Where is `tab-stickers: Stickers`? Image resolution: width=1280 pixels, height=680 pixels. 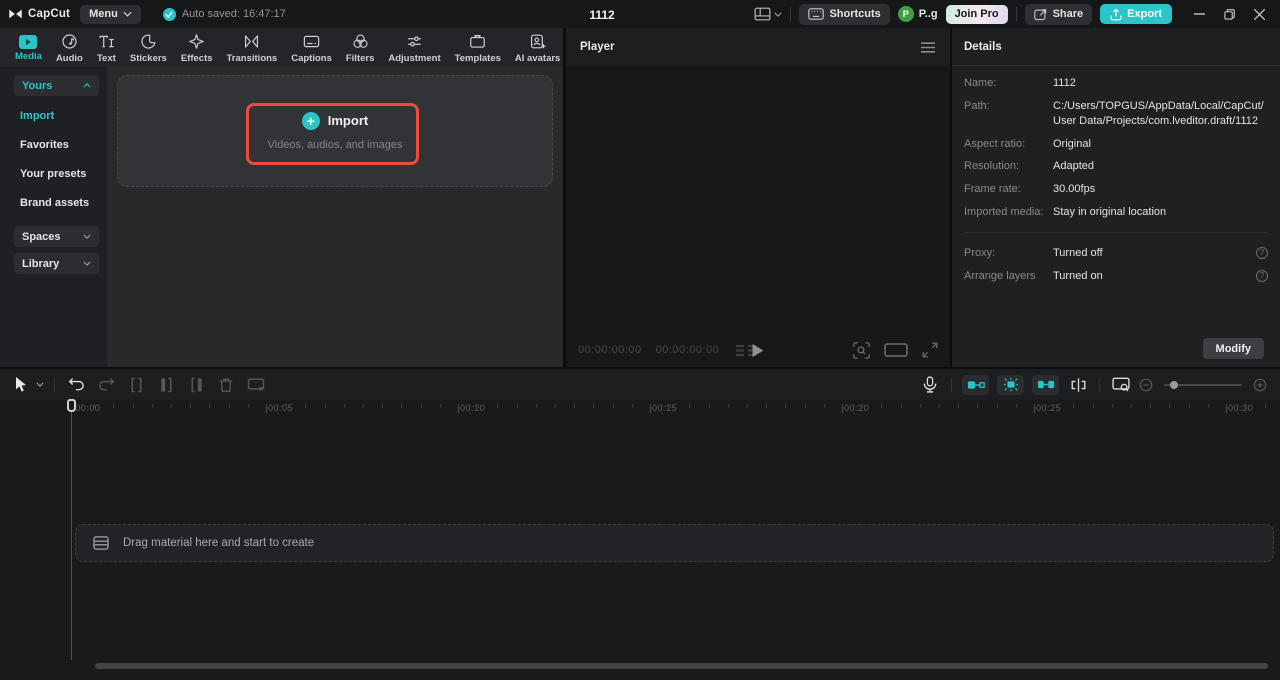
tab-stickers: Stickers is located at coordinates (148, 47).